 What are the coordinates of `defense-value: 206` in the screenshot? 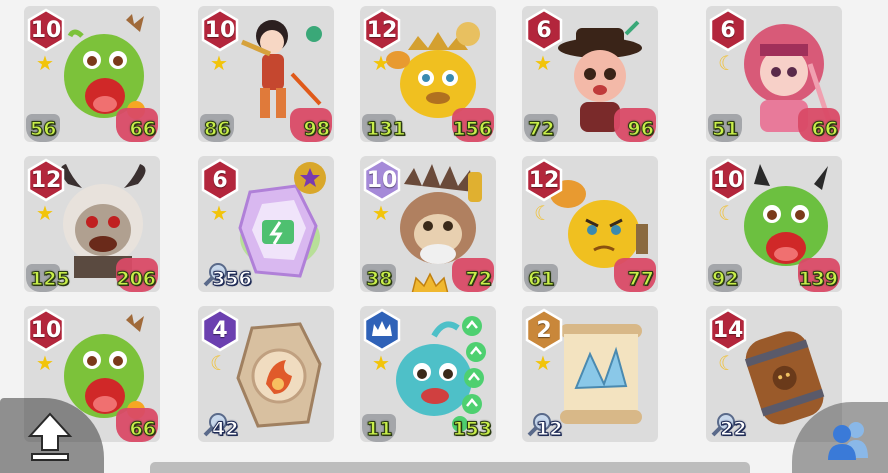 It's located at (136, 279).